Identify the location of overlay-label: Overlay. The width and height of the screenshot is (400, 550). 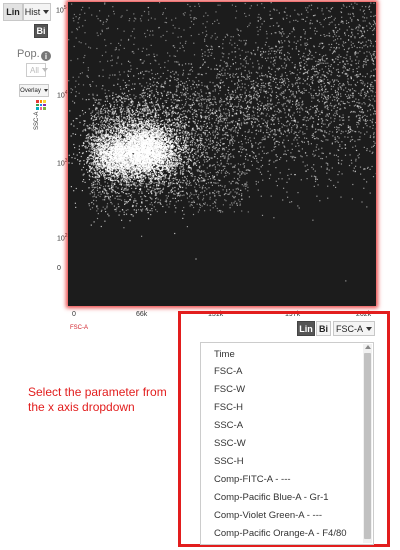
(30, 90).